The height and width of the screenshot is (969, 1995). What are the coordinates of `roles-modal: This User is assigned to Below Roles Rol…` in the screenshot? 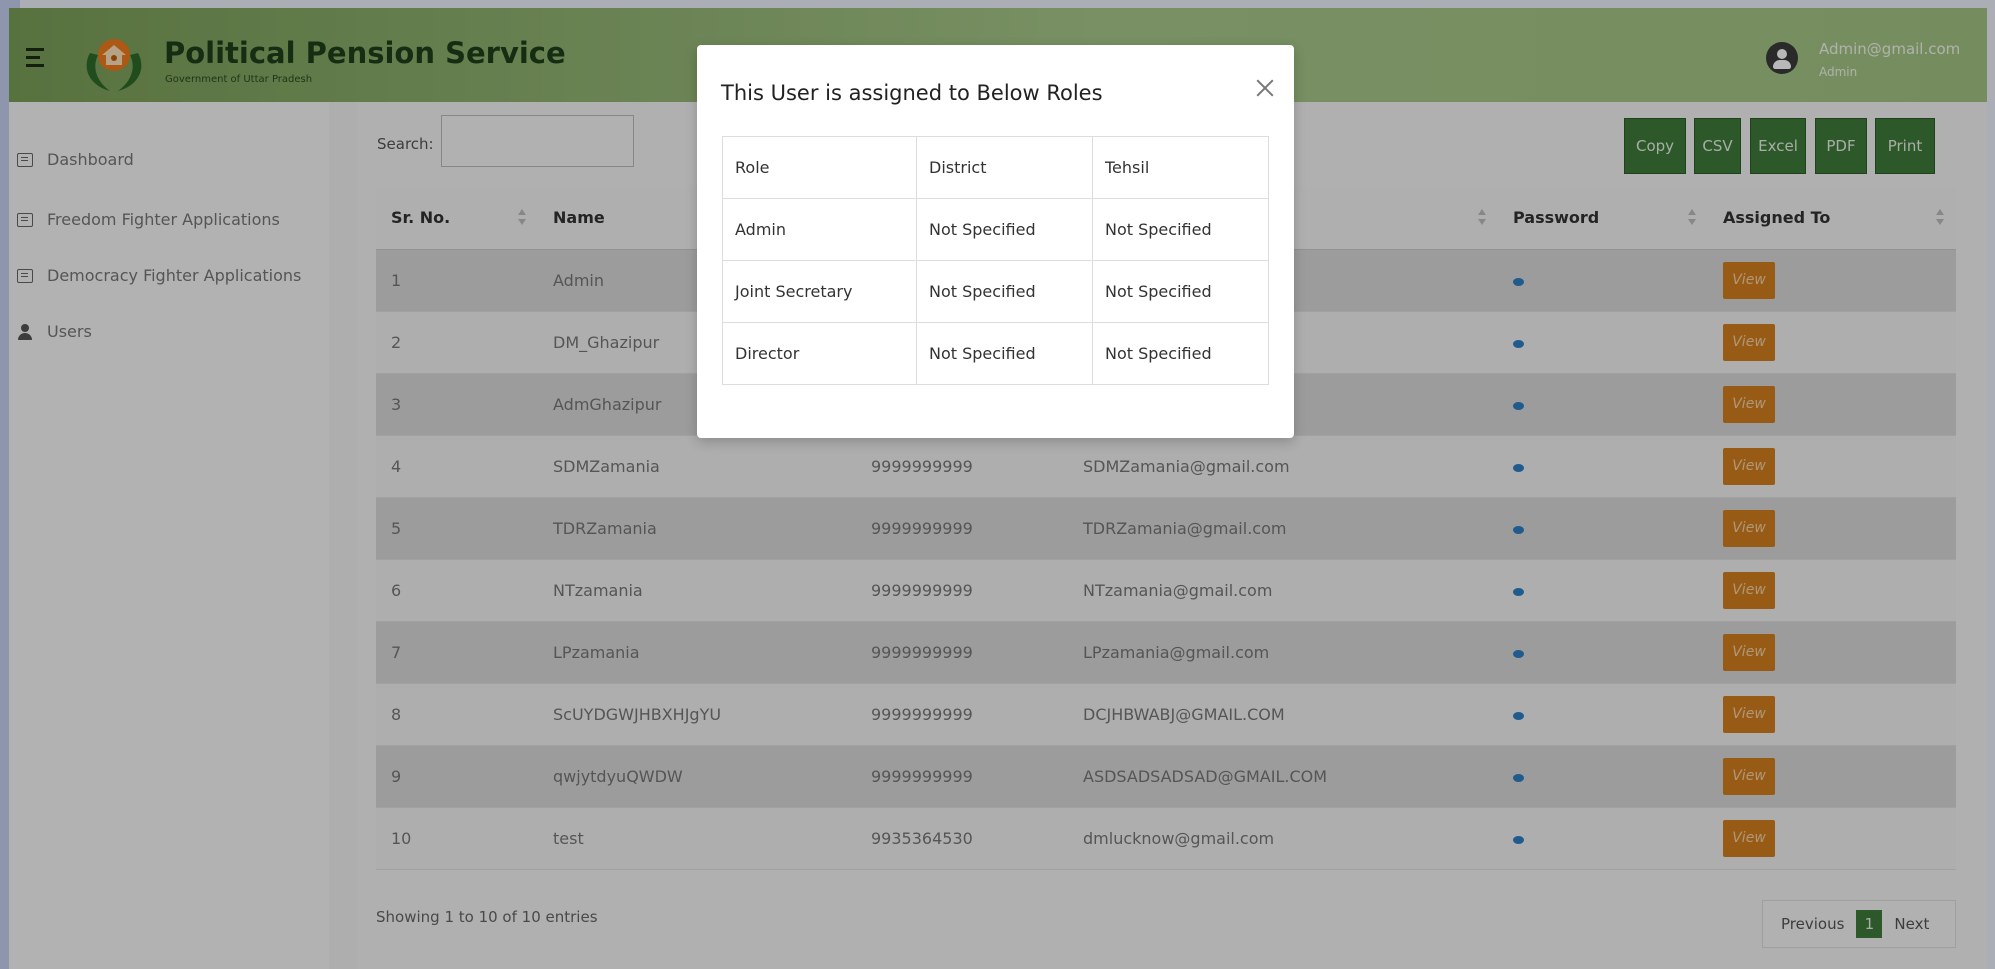 It's located at (995, 241).